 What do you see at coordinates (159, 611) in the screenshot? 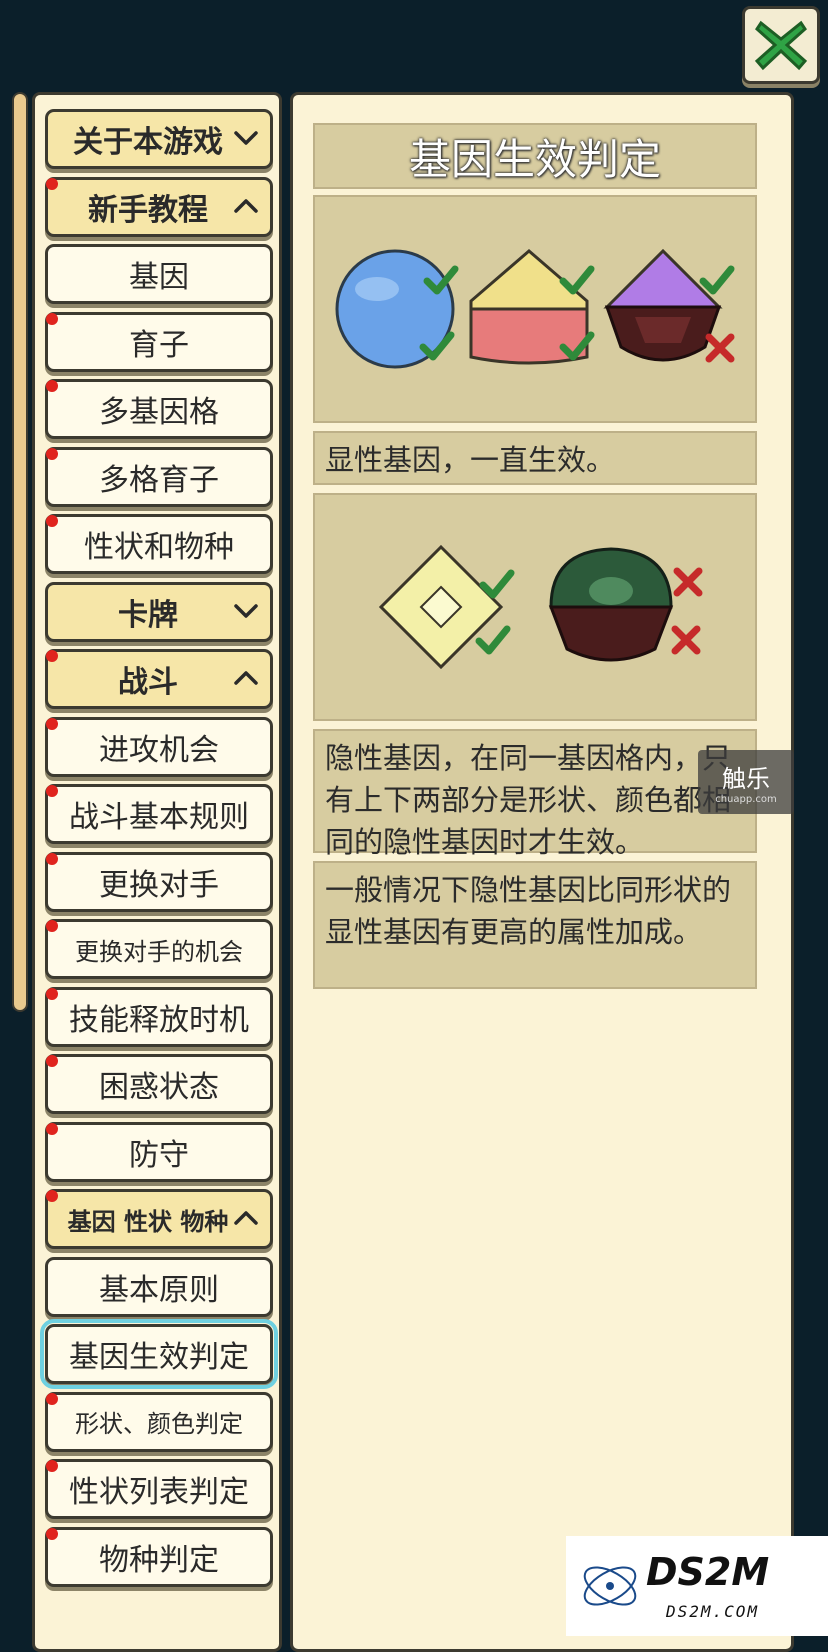
I see `sidebar-section-7: 卡牌` at bounding box center [159, 611].